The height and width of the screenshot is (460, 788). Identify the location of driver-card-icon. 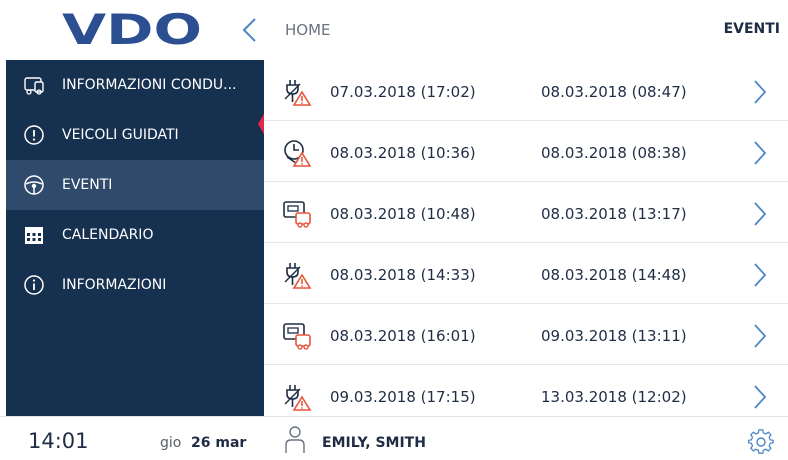
(34, 86).